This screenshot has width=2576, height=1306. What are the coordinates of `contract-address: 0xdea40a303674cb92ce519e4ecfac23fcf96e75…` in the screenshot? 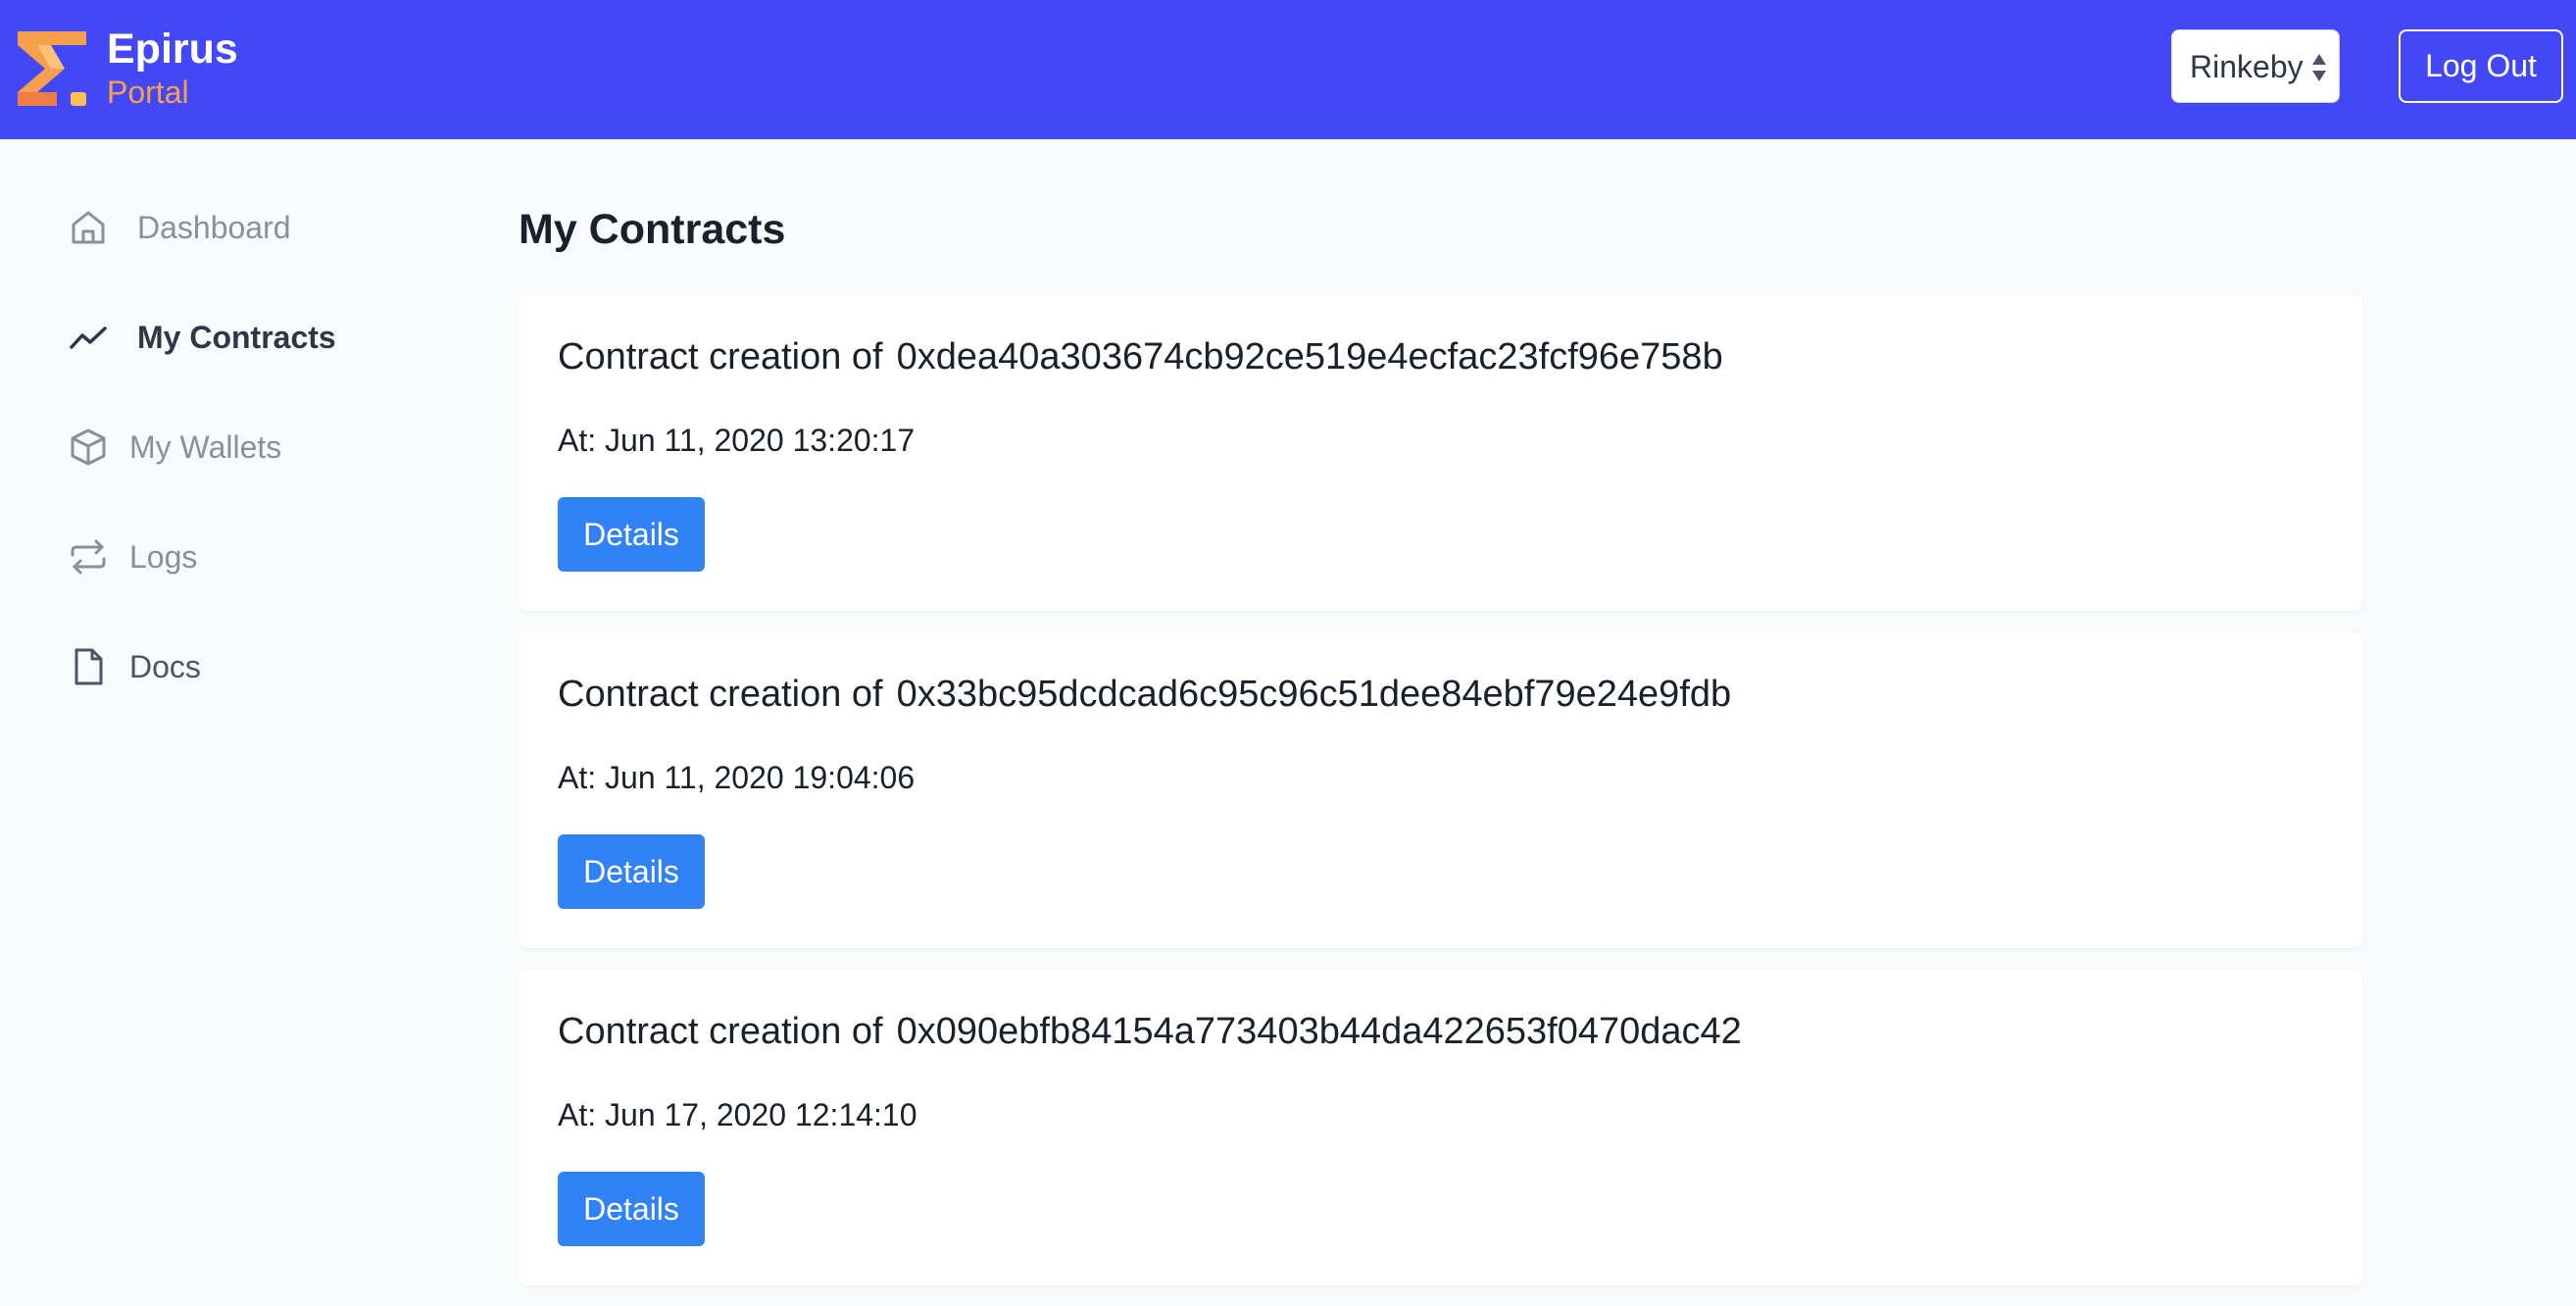 It's located at (1309, 356).